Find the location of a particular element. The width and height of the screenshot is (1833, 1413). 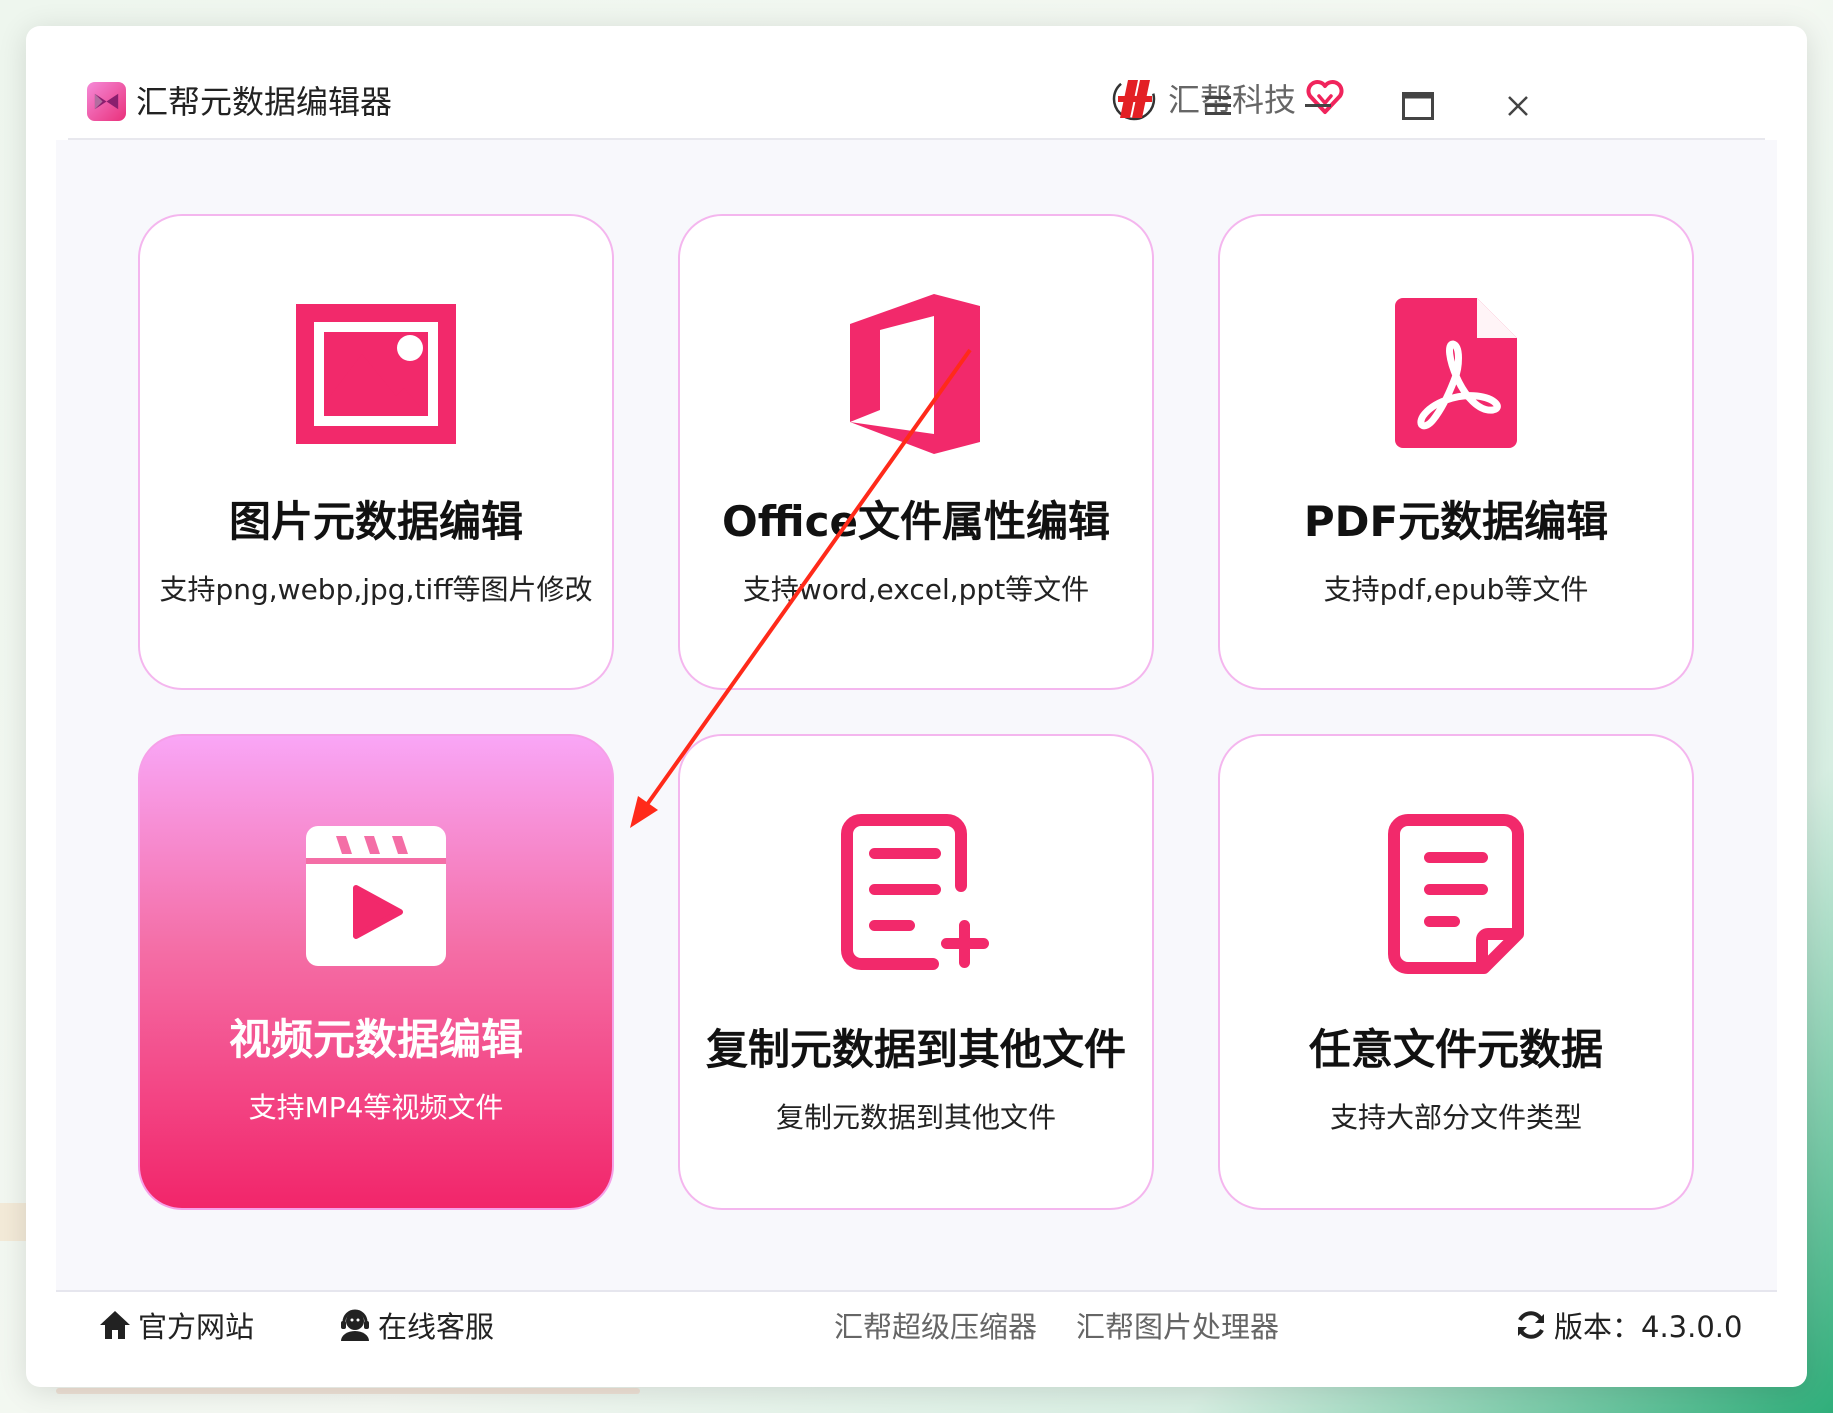

menu-icon is located at coordinates (1218, 105).